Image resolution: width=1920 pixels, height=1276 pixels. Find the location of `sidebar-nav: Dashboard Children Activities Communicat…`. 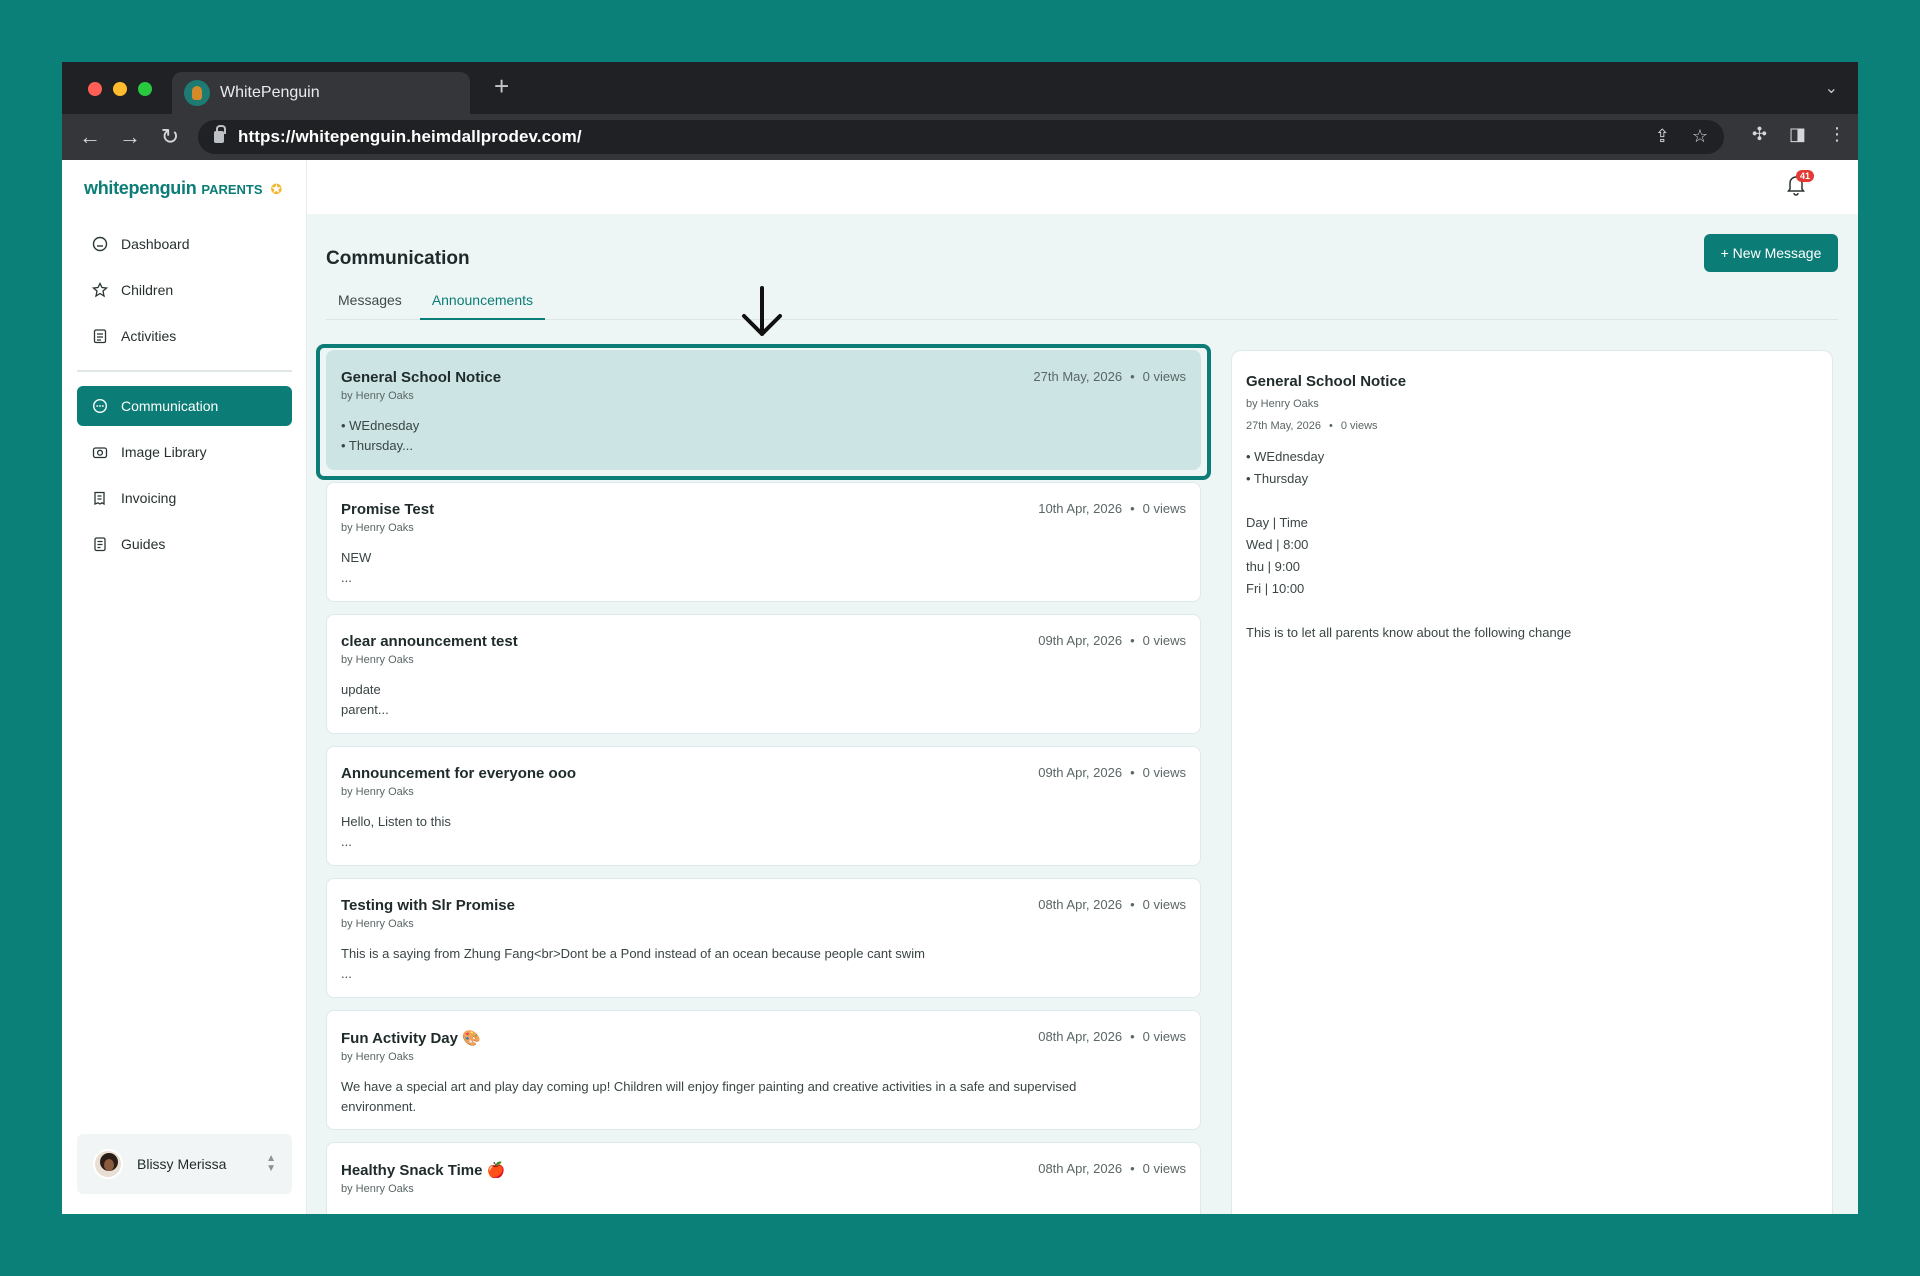

sidebar-nav: Dashboard Children Activities Communicat… is located at coordinates (184, 397).